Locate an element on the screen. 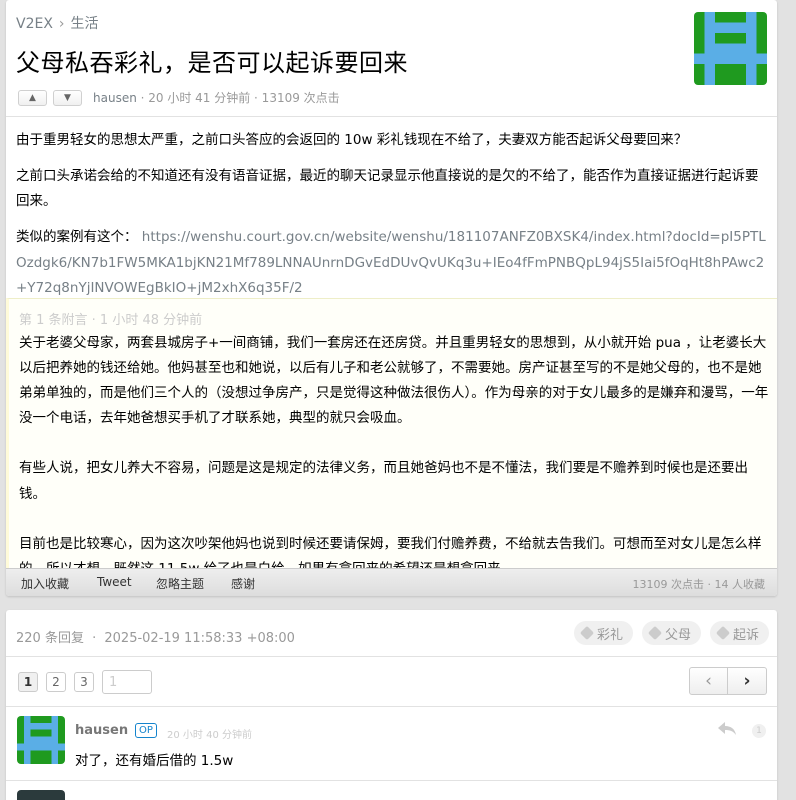 This screenshot has width=796, height=800. chevron-down-icon: ▼ is located at coordinates (67, 98).